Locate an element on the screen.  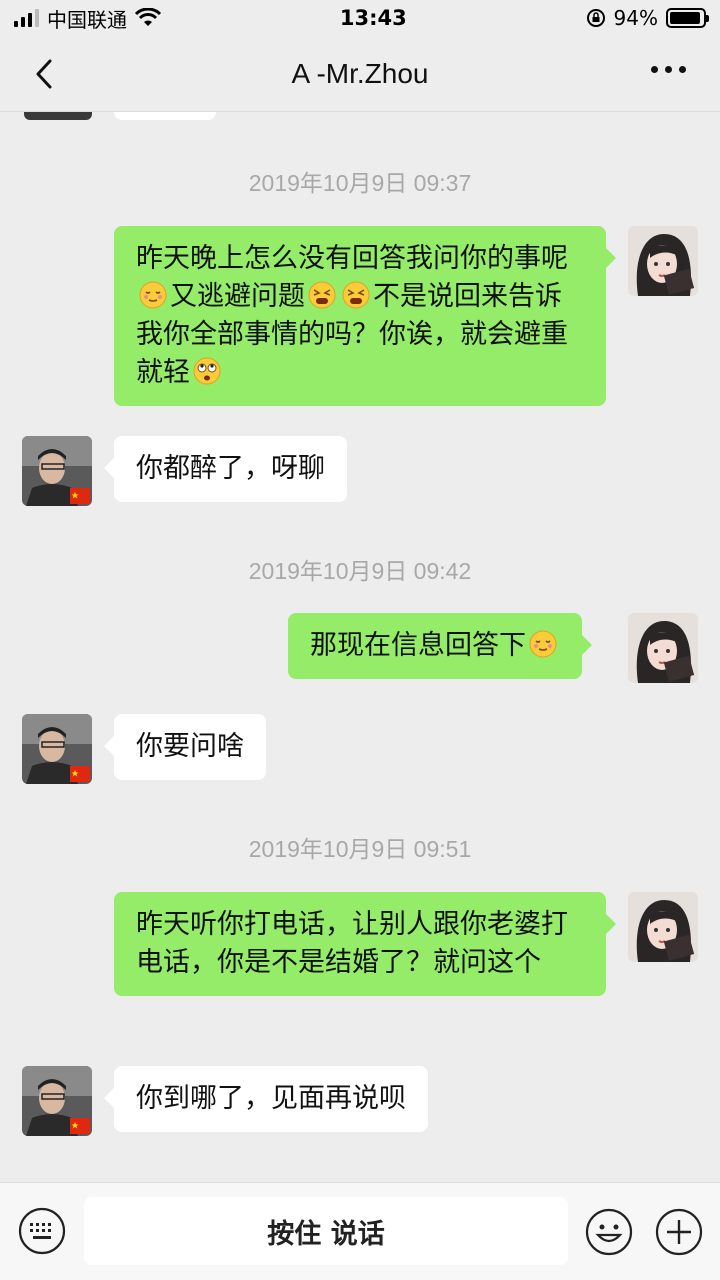
nav-bar: A -Mr.Zhou is located at coordinates (360, 74).